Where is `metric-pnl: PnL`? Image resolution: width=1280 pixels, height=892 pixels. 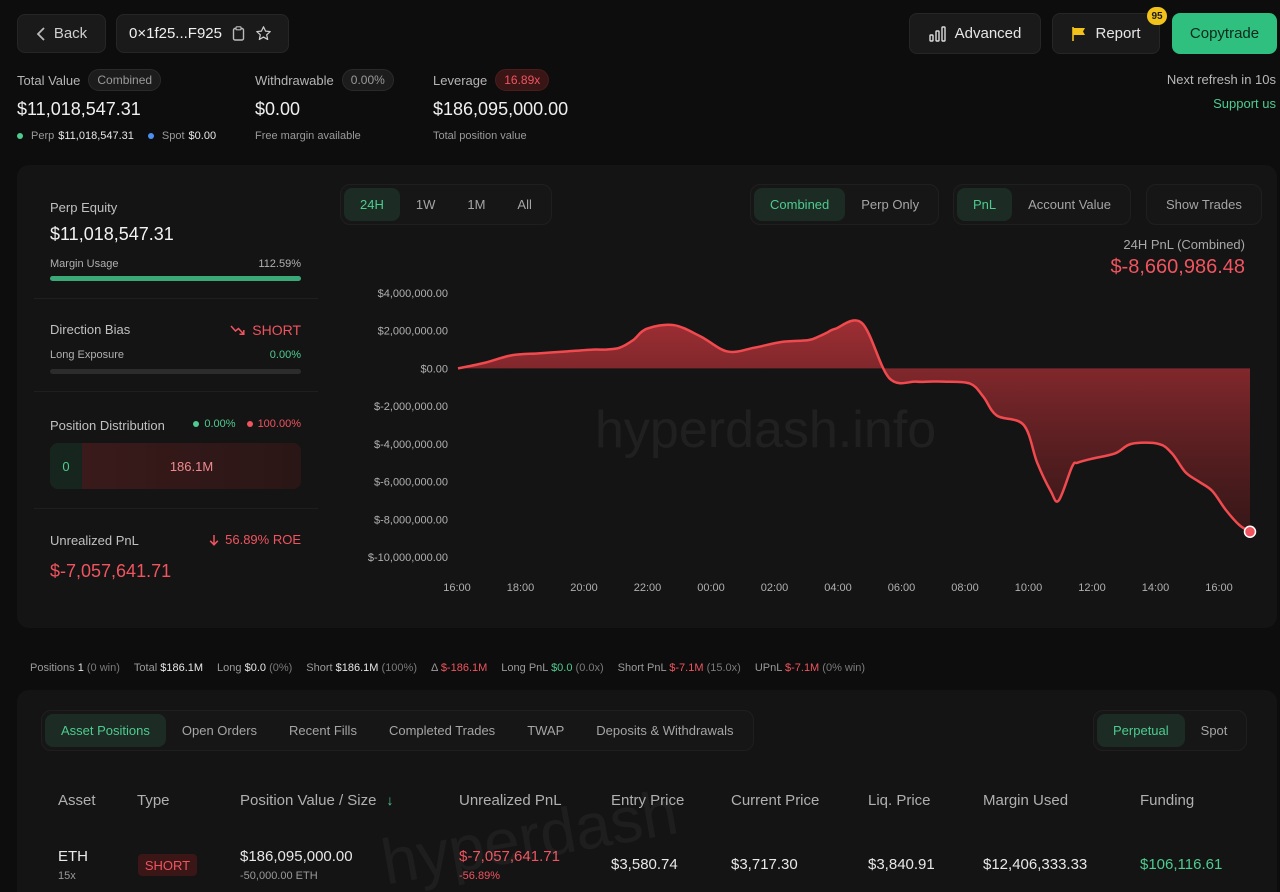
metric-pnl: PnL is located at coordinates (985, 204).